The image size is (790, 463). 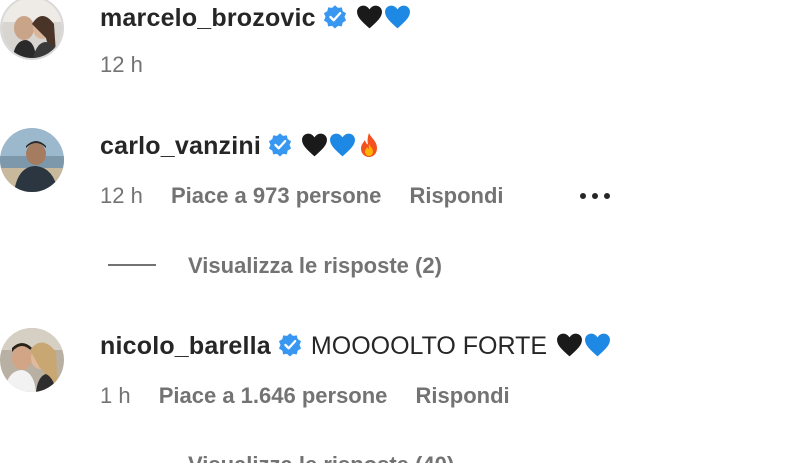 I want to click on view-replies-label: Visualizza le risposte (40), so click(x=321, y=457).